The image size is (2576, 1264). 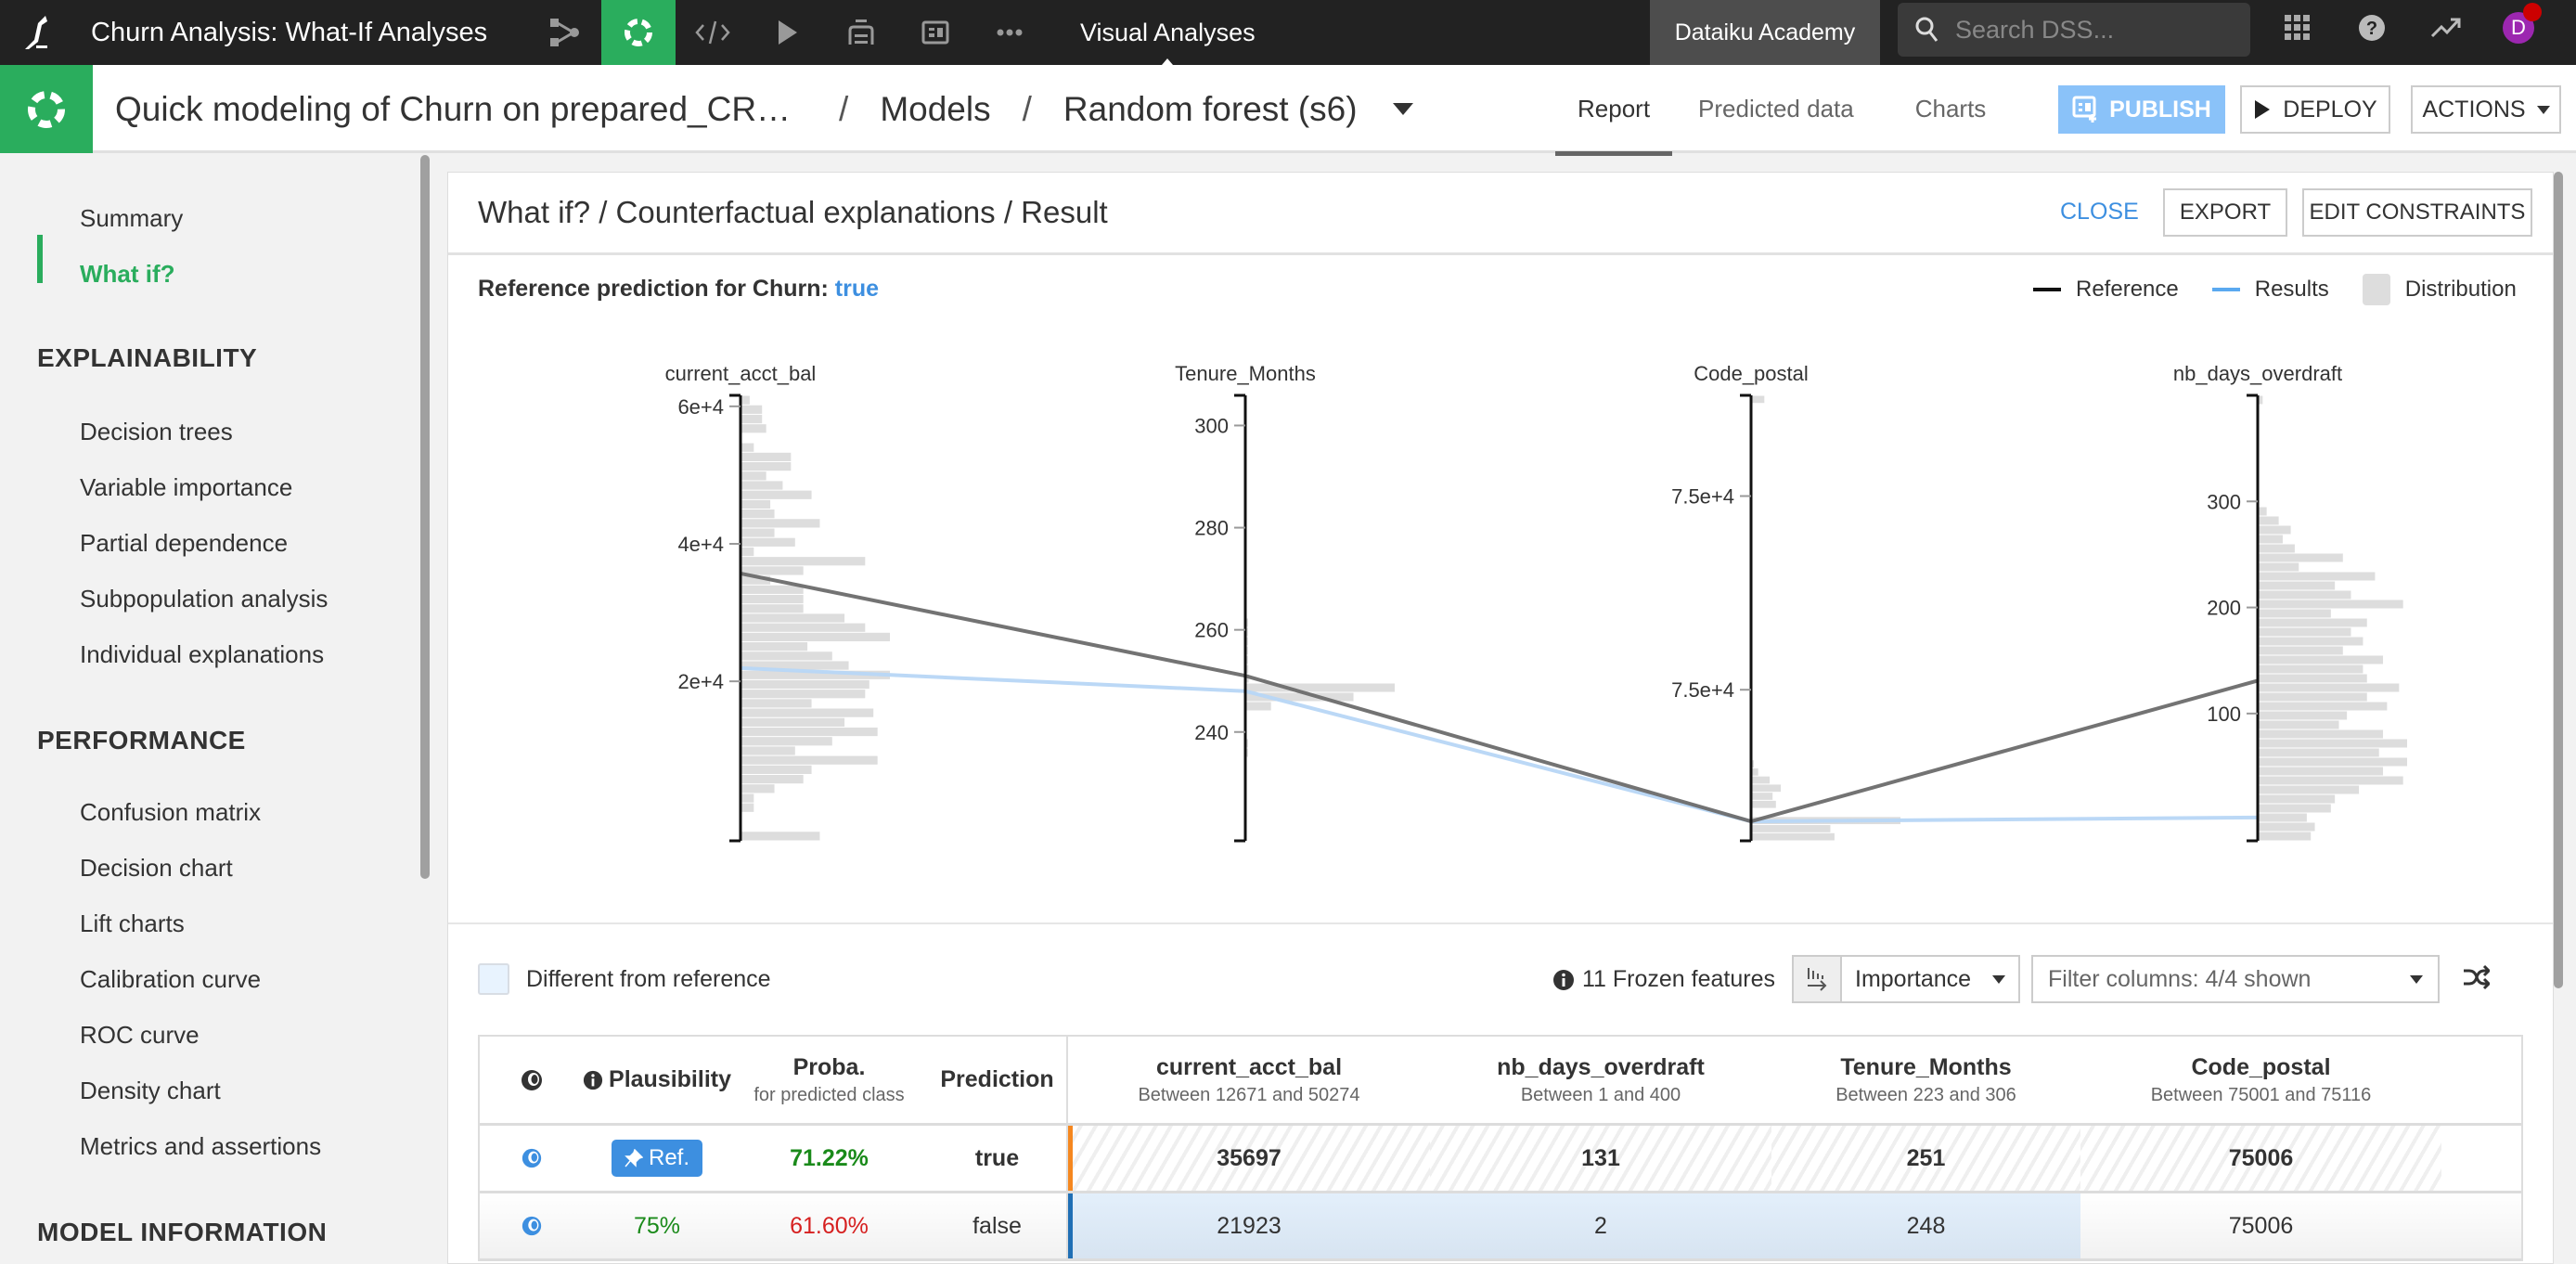 What do you see at coordinates (861, 32) in the screenshot?
I see `stack-icon` at bounding box center [861, 32].